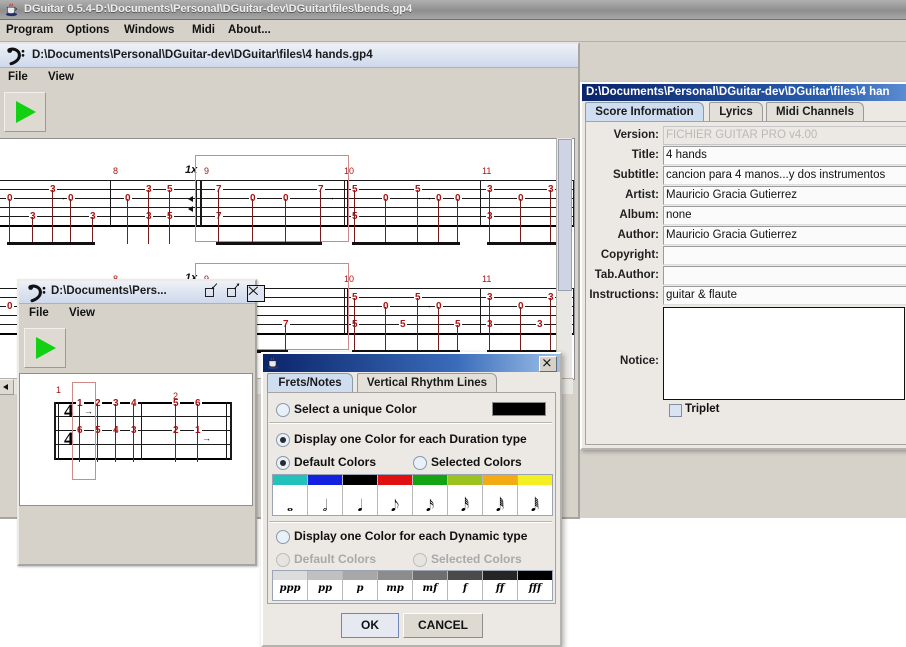 The width and height of the screenshot is (906, 647). Describe the element at coordinates (411, 363) in the screenshot. I see `color-dialog-title-bar` at that location.